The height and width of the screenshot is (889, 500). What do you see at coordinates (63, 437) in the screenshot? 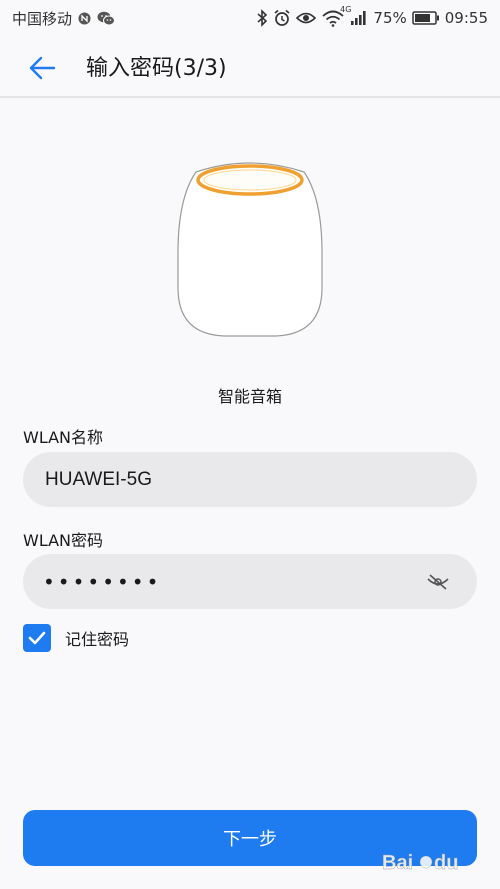
I see `ssid-label: WLAN名称` at bounding box center [63, 437].